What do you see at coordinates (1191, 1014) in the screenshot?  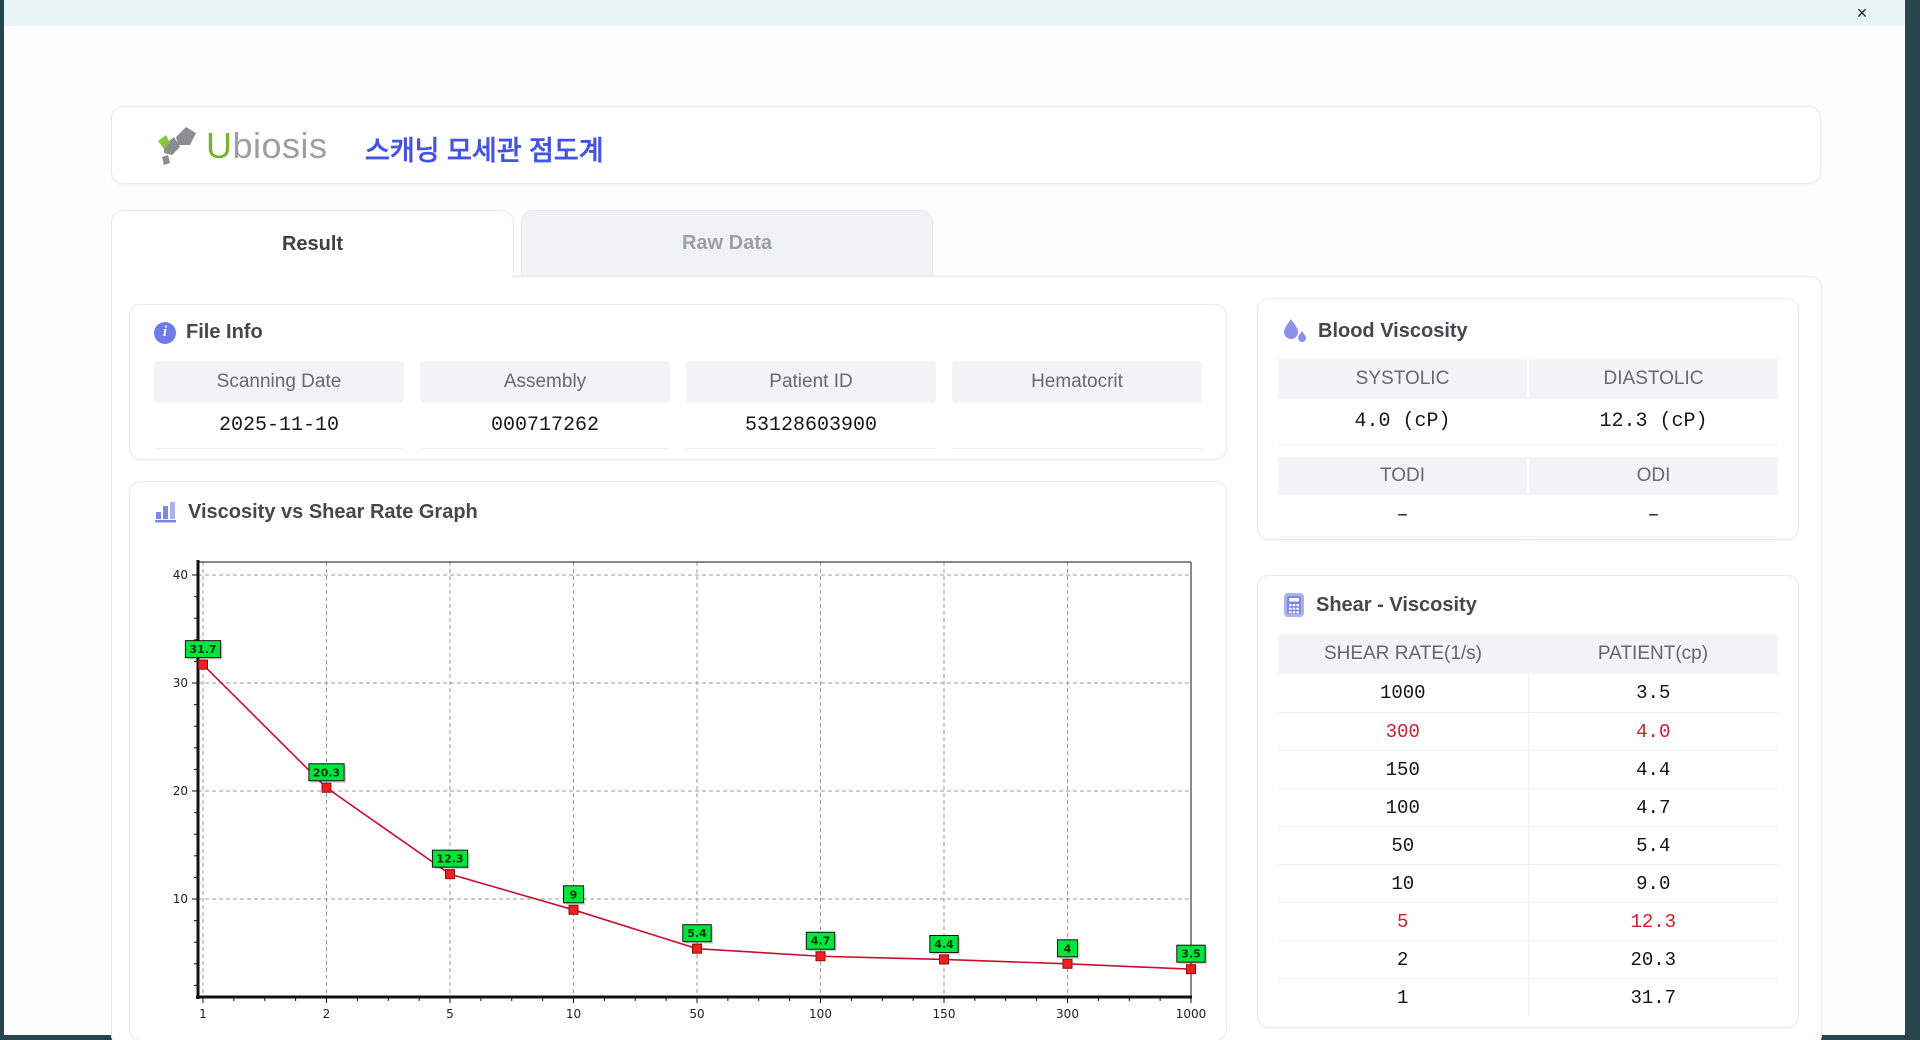 I see `svg-text: 1000` at bounding box center [1191, 1014].